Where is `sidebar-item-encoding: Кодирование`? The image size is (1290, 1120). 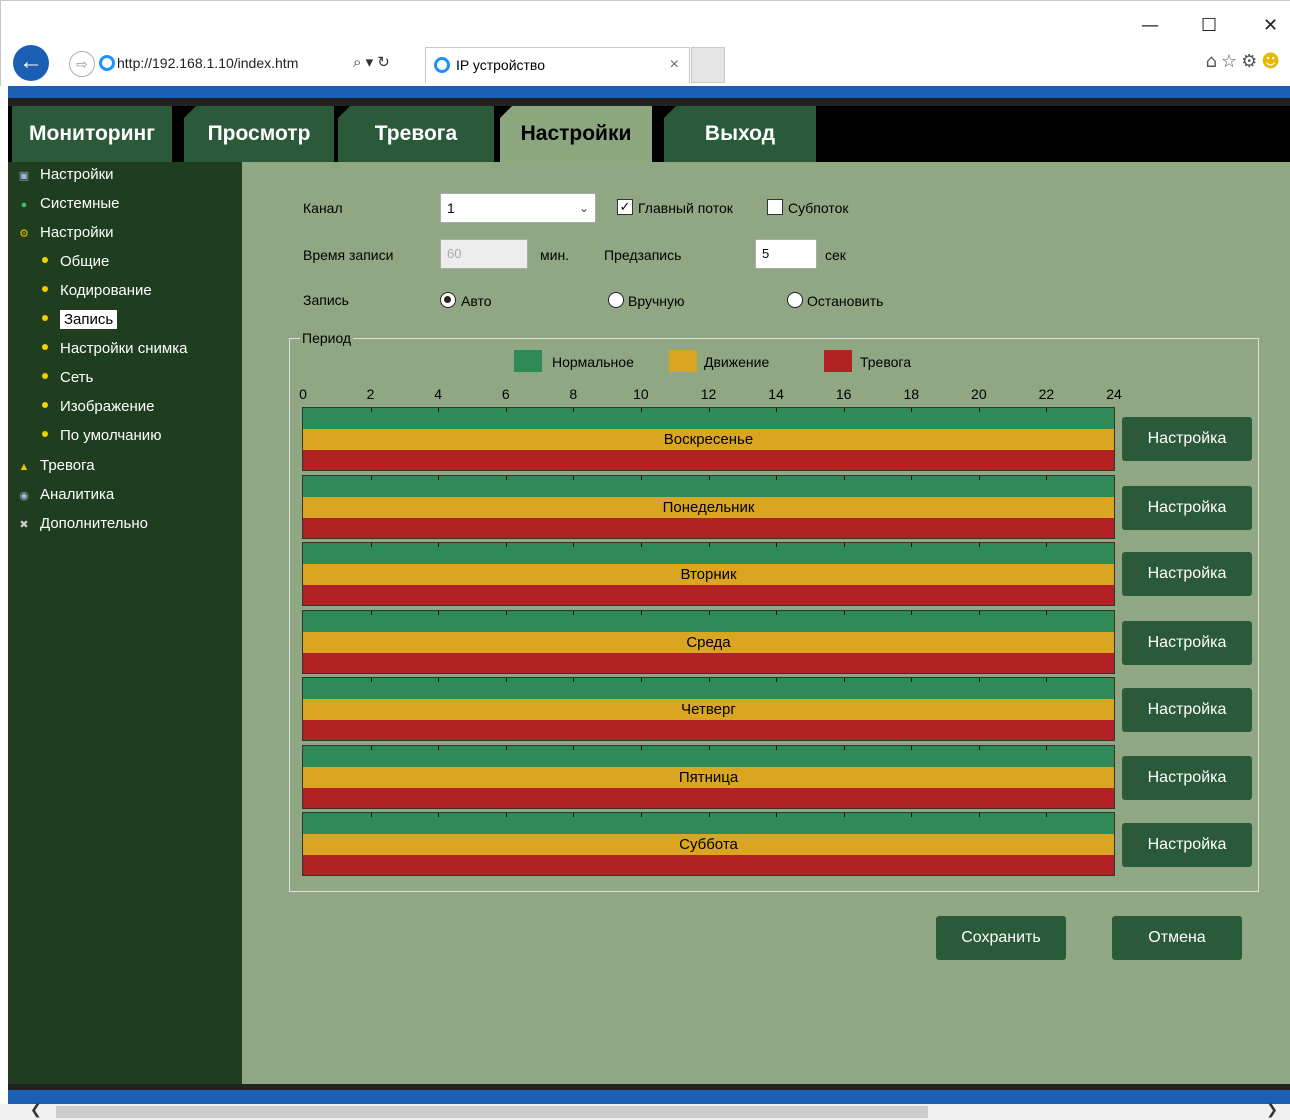
sidebar-item-encoding: Кодирование is located at coordinates (80, 291).